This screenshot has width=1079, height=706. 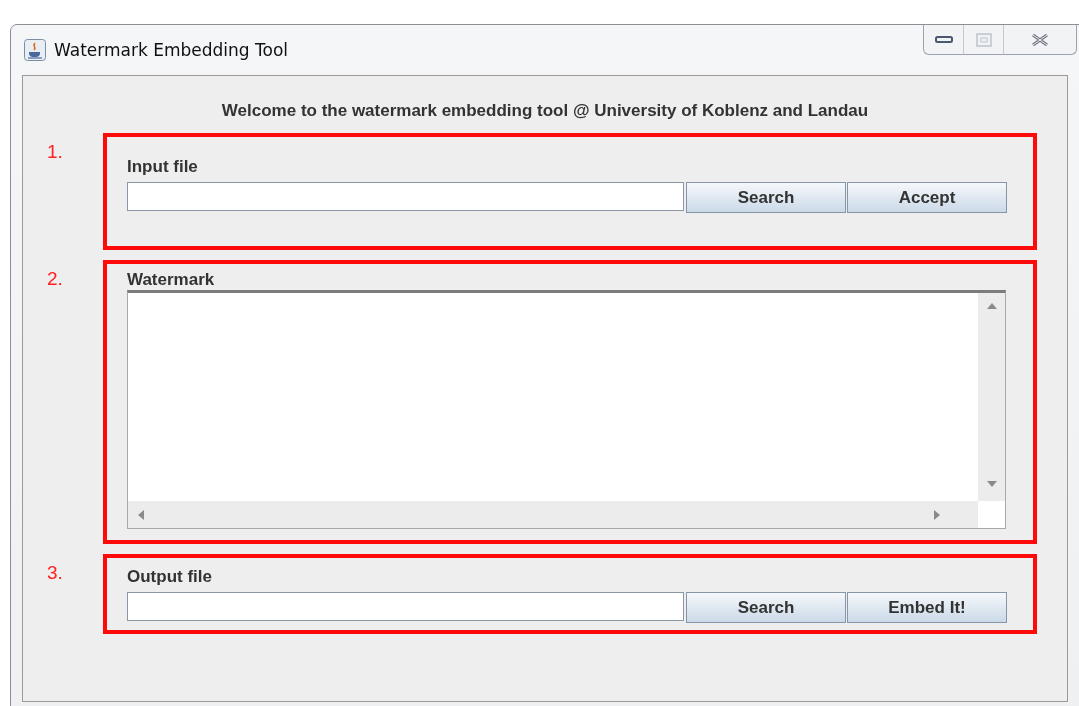 What do you see at coordinates (545, 111) in the screenshot?
I see `welcome-text: Welcome to the watermark embedding tool @ University of Koblenz and Landau` at bounding box center [545, 111].